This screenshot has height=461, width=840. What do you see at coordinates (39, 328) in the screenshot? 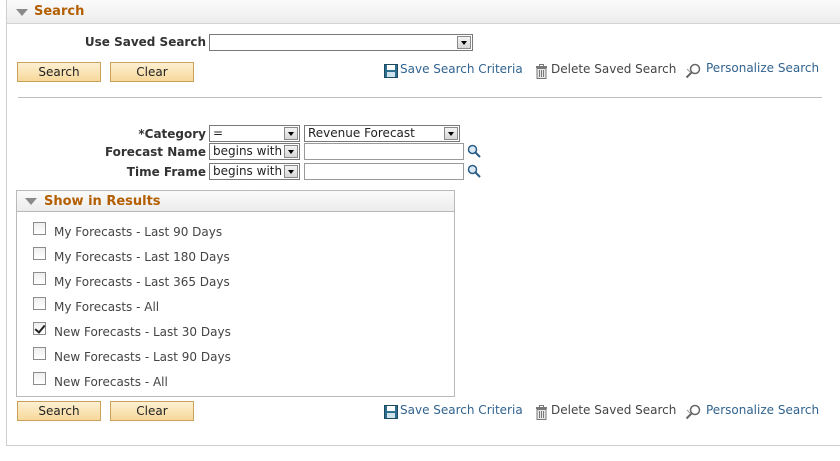
I see `result-option-checkbox-checked` at bounding box center [39, 328].